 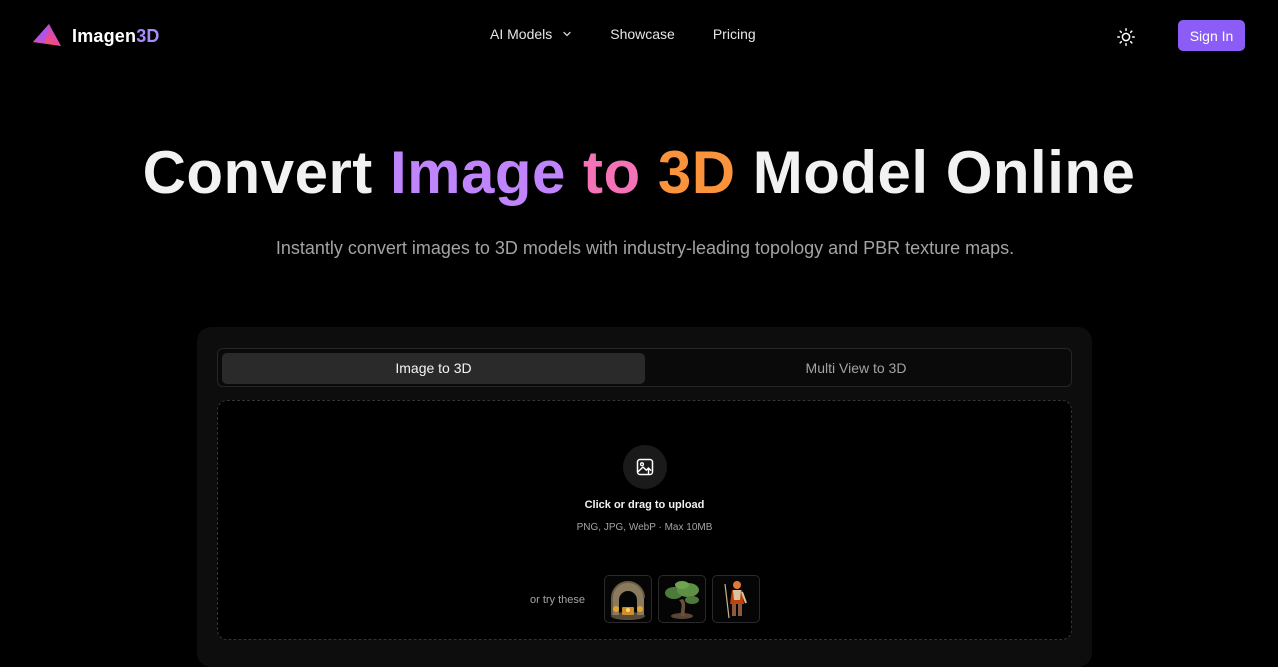 I want to click on hero-title-part3: Model Online, so click(x=935, y=172).